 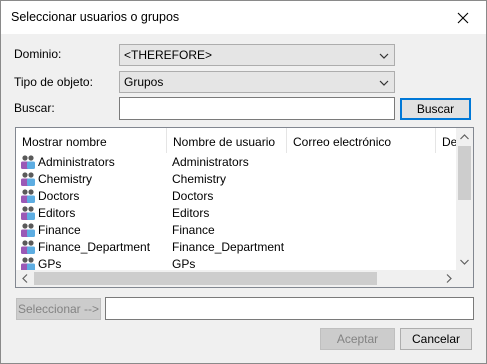 I want to click on chevron-up-icon, so click(x=464, y=136).